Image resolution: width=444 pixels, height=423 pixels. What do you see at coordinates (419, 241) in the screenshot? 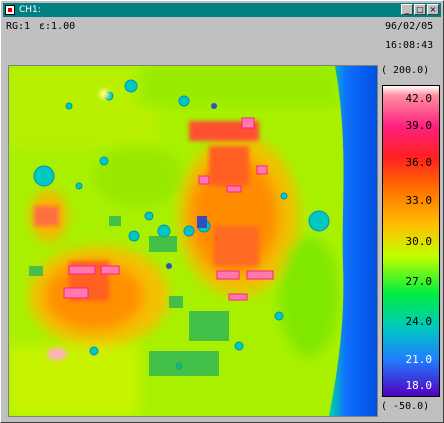
I see `scale-tick: 30.0` at bounding box center [419, 241].